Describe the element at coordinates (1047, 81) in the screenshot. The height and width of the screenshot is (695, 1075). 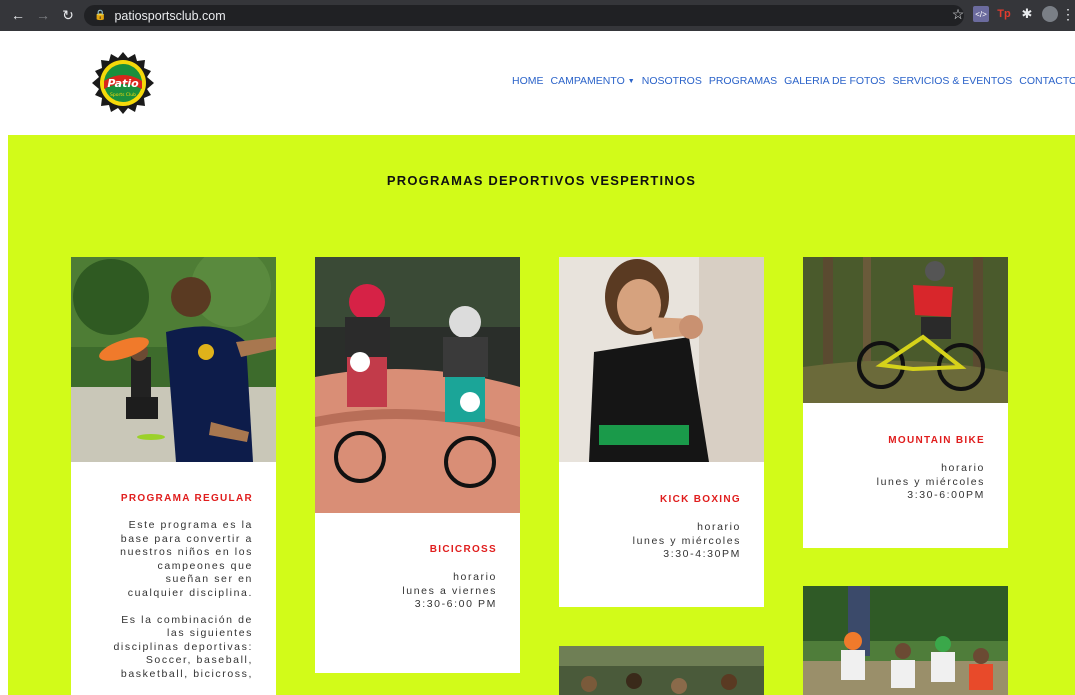
I see `nav-contacto: CONTACTO` at that location.